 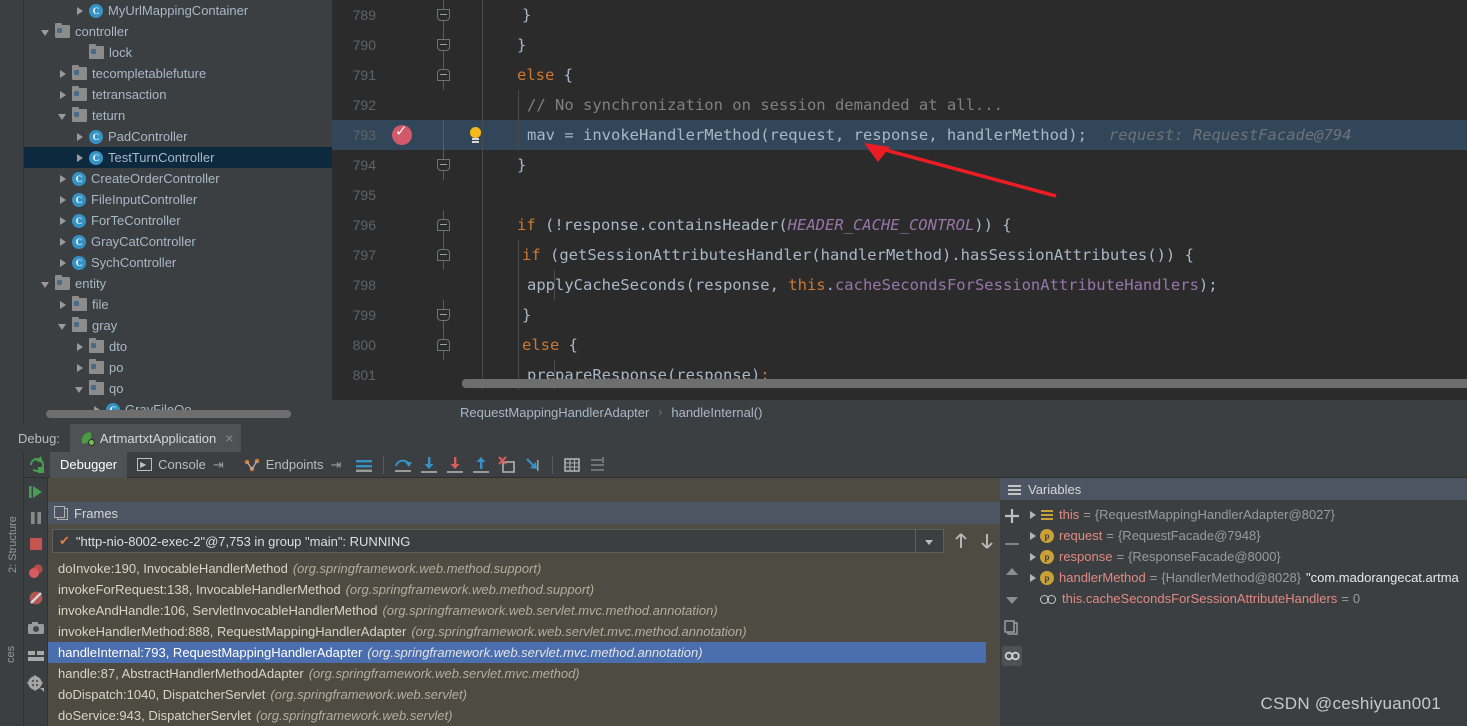 I want to click on code-line: 800 else {, so click(x=899, y=345).